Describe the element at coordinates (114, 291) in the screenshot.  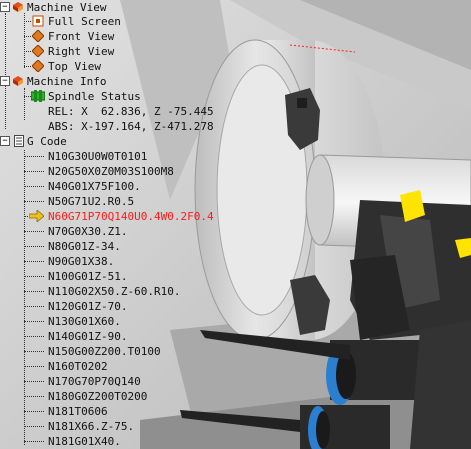
I see `gcode-text: N110G02X50.Z-60.R10.` at that location.